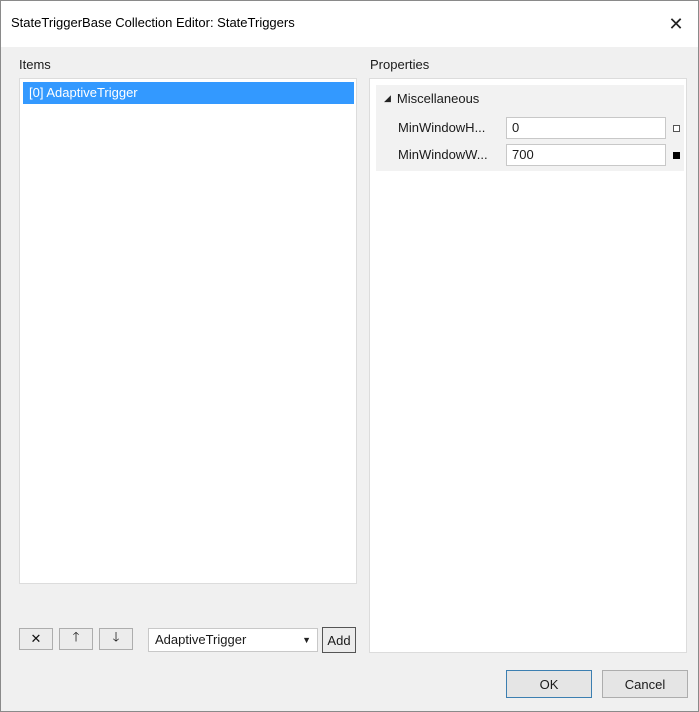 This screenshot has height=712, width=699. Describe the element at coordinates (188, 93) in the screenshot. I see `list-item-adaptive-trigger: [0] AdaptiveTrigger` at that location.